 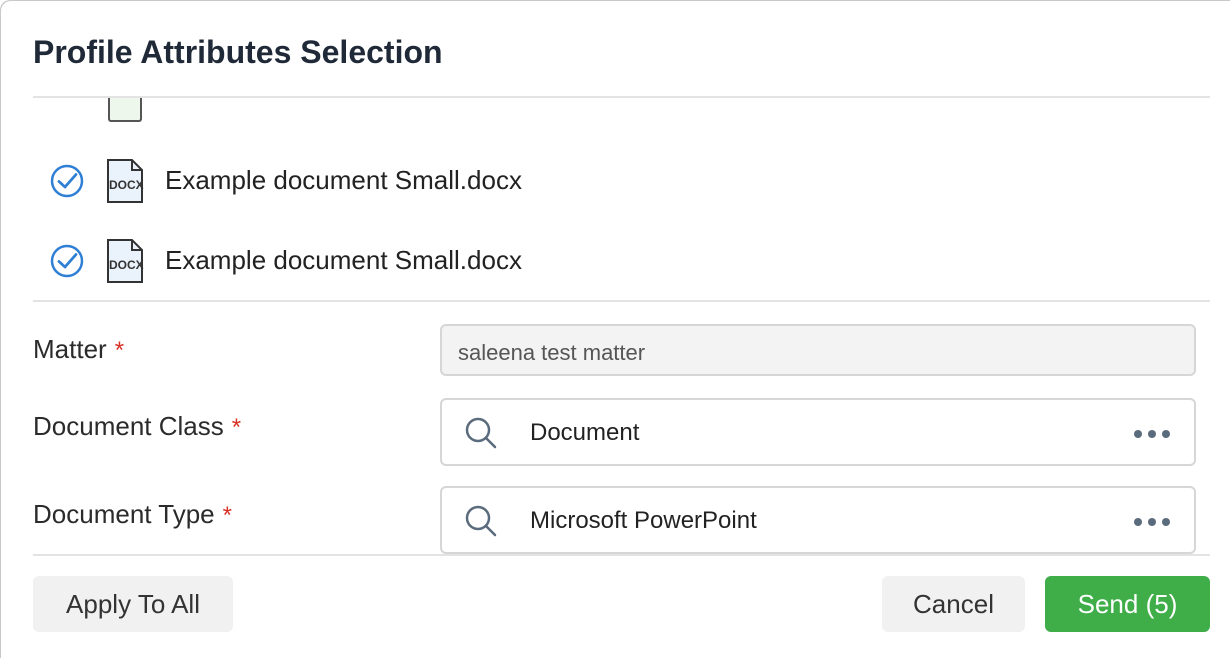 What do you see at coordinates (621, 301) in the screenshot?
I see `list-divider` at bounding box center [621, 301].